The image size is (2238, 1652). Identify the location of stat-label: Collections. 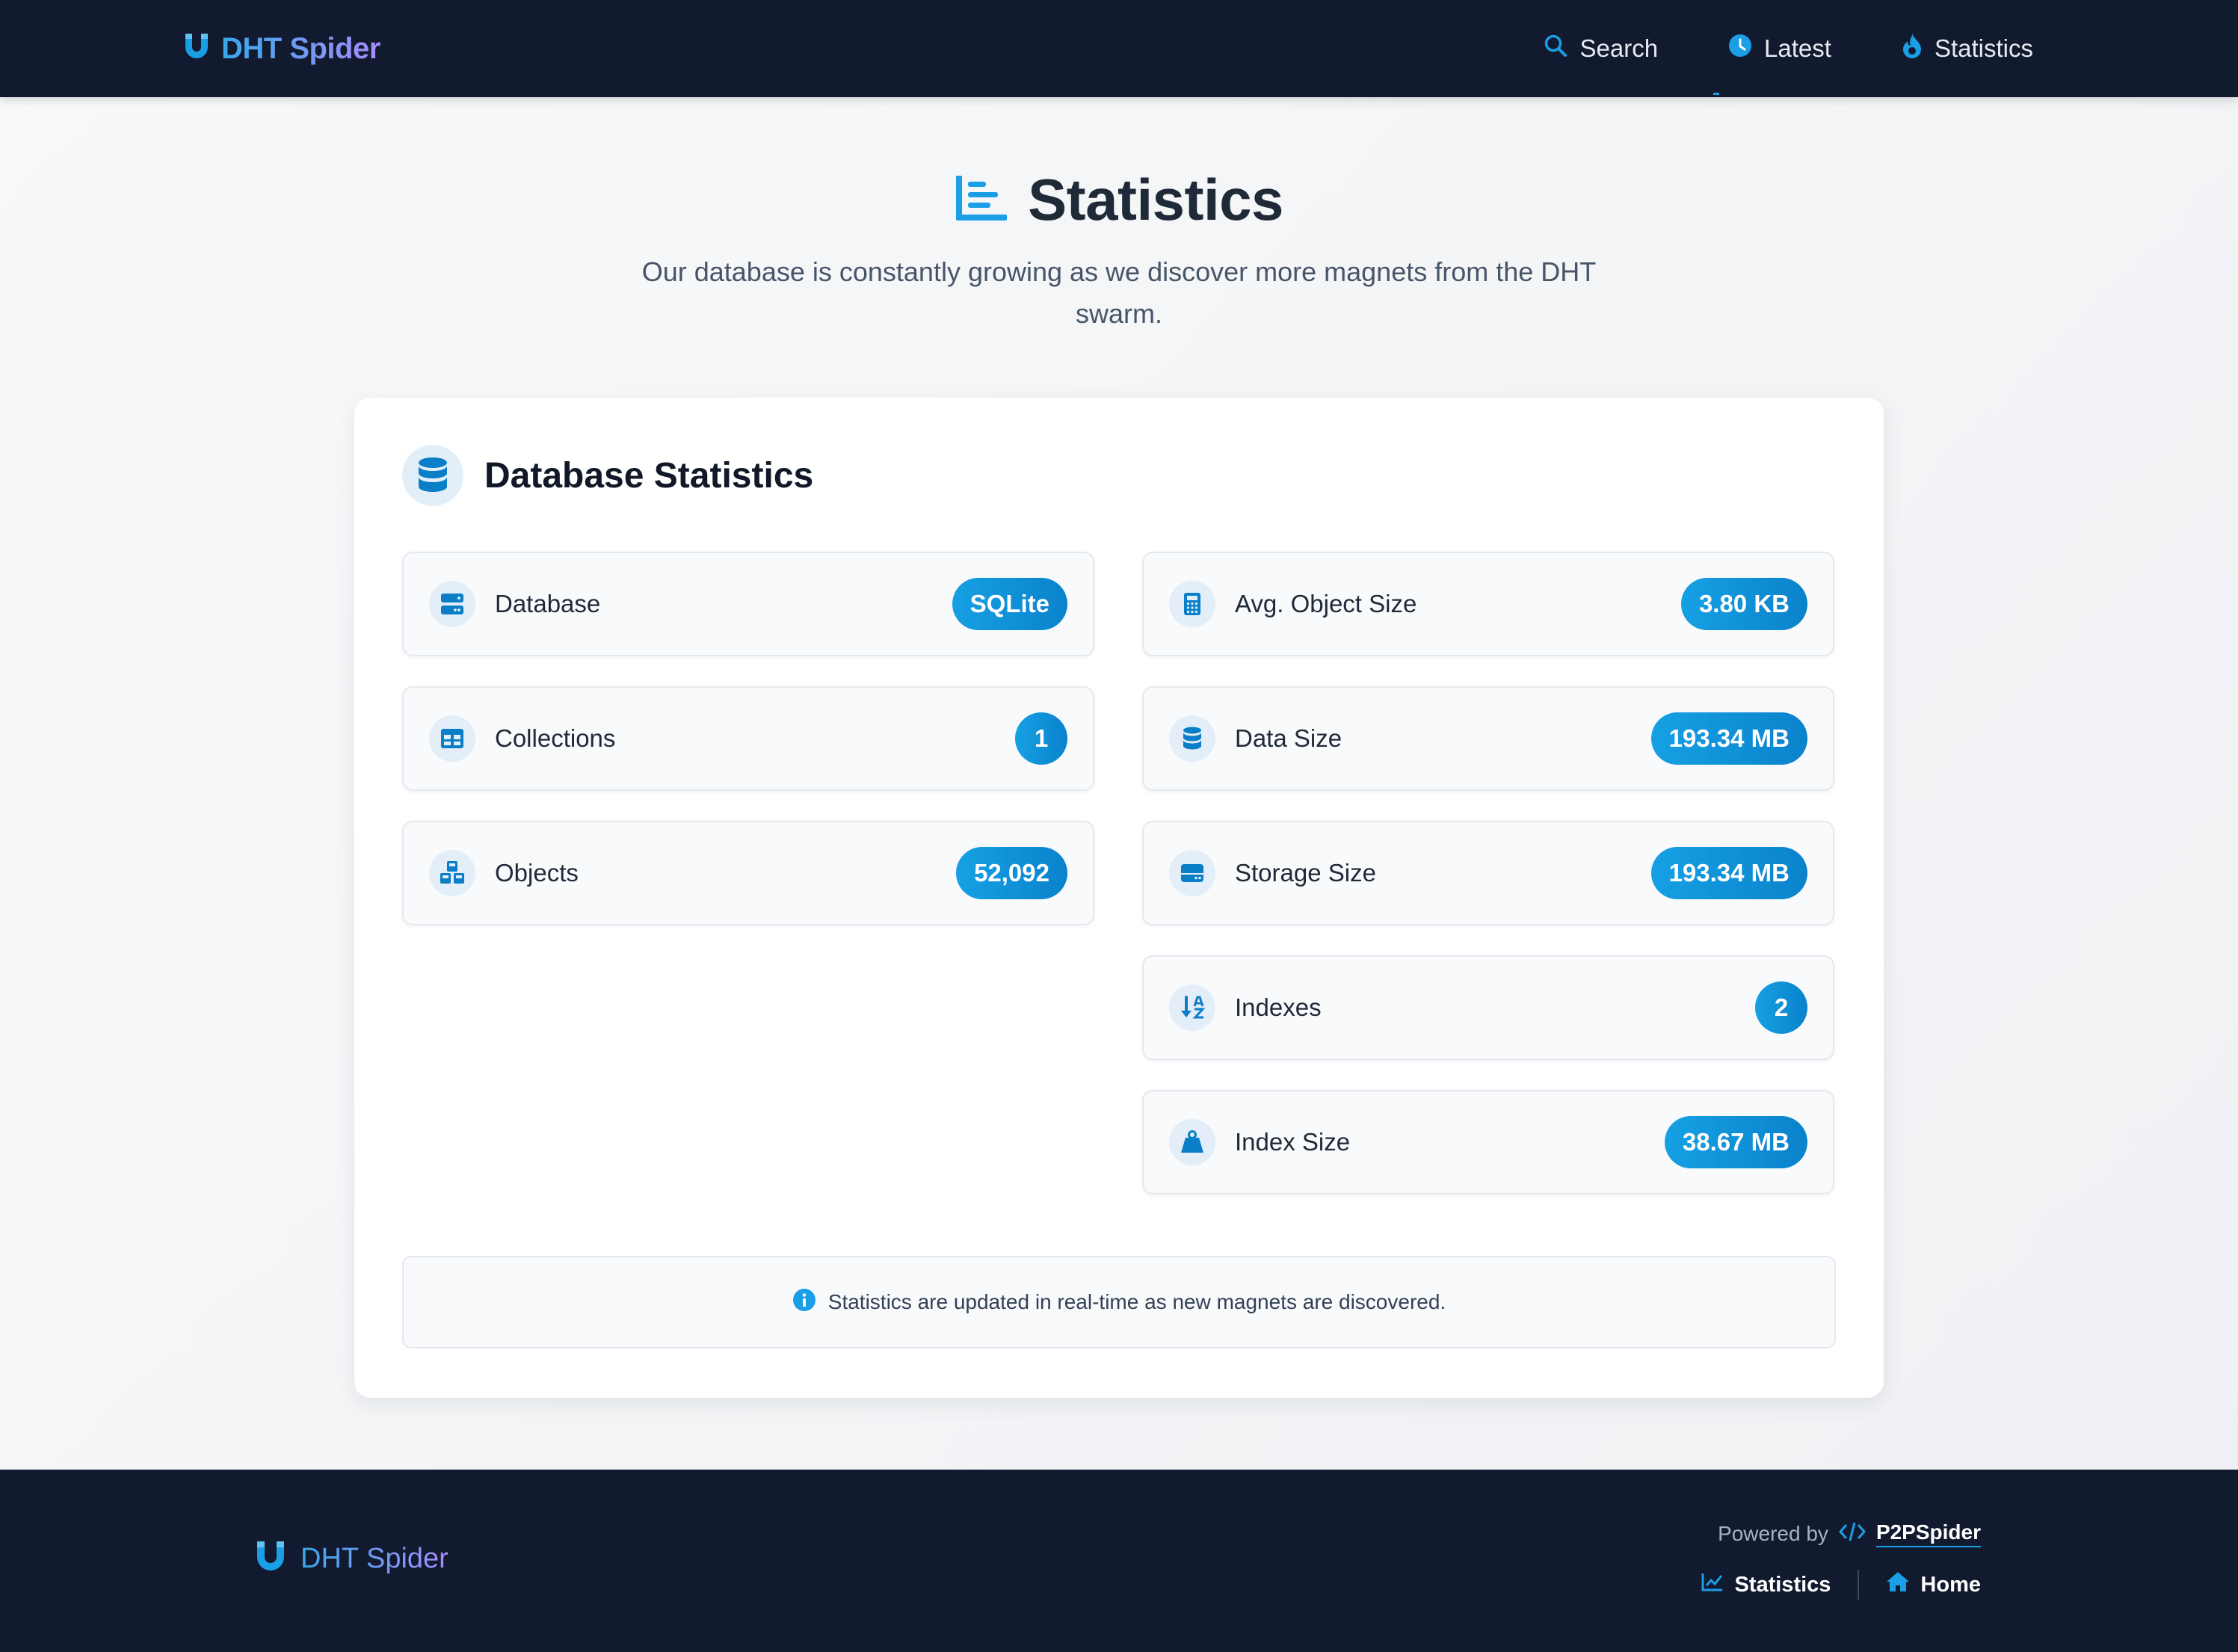
(555, 738).